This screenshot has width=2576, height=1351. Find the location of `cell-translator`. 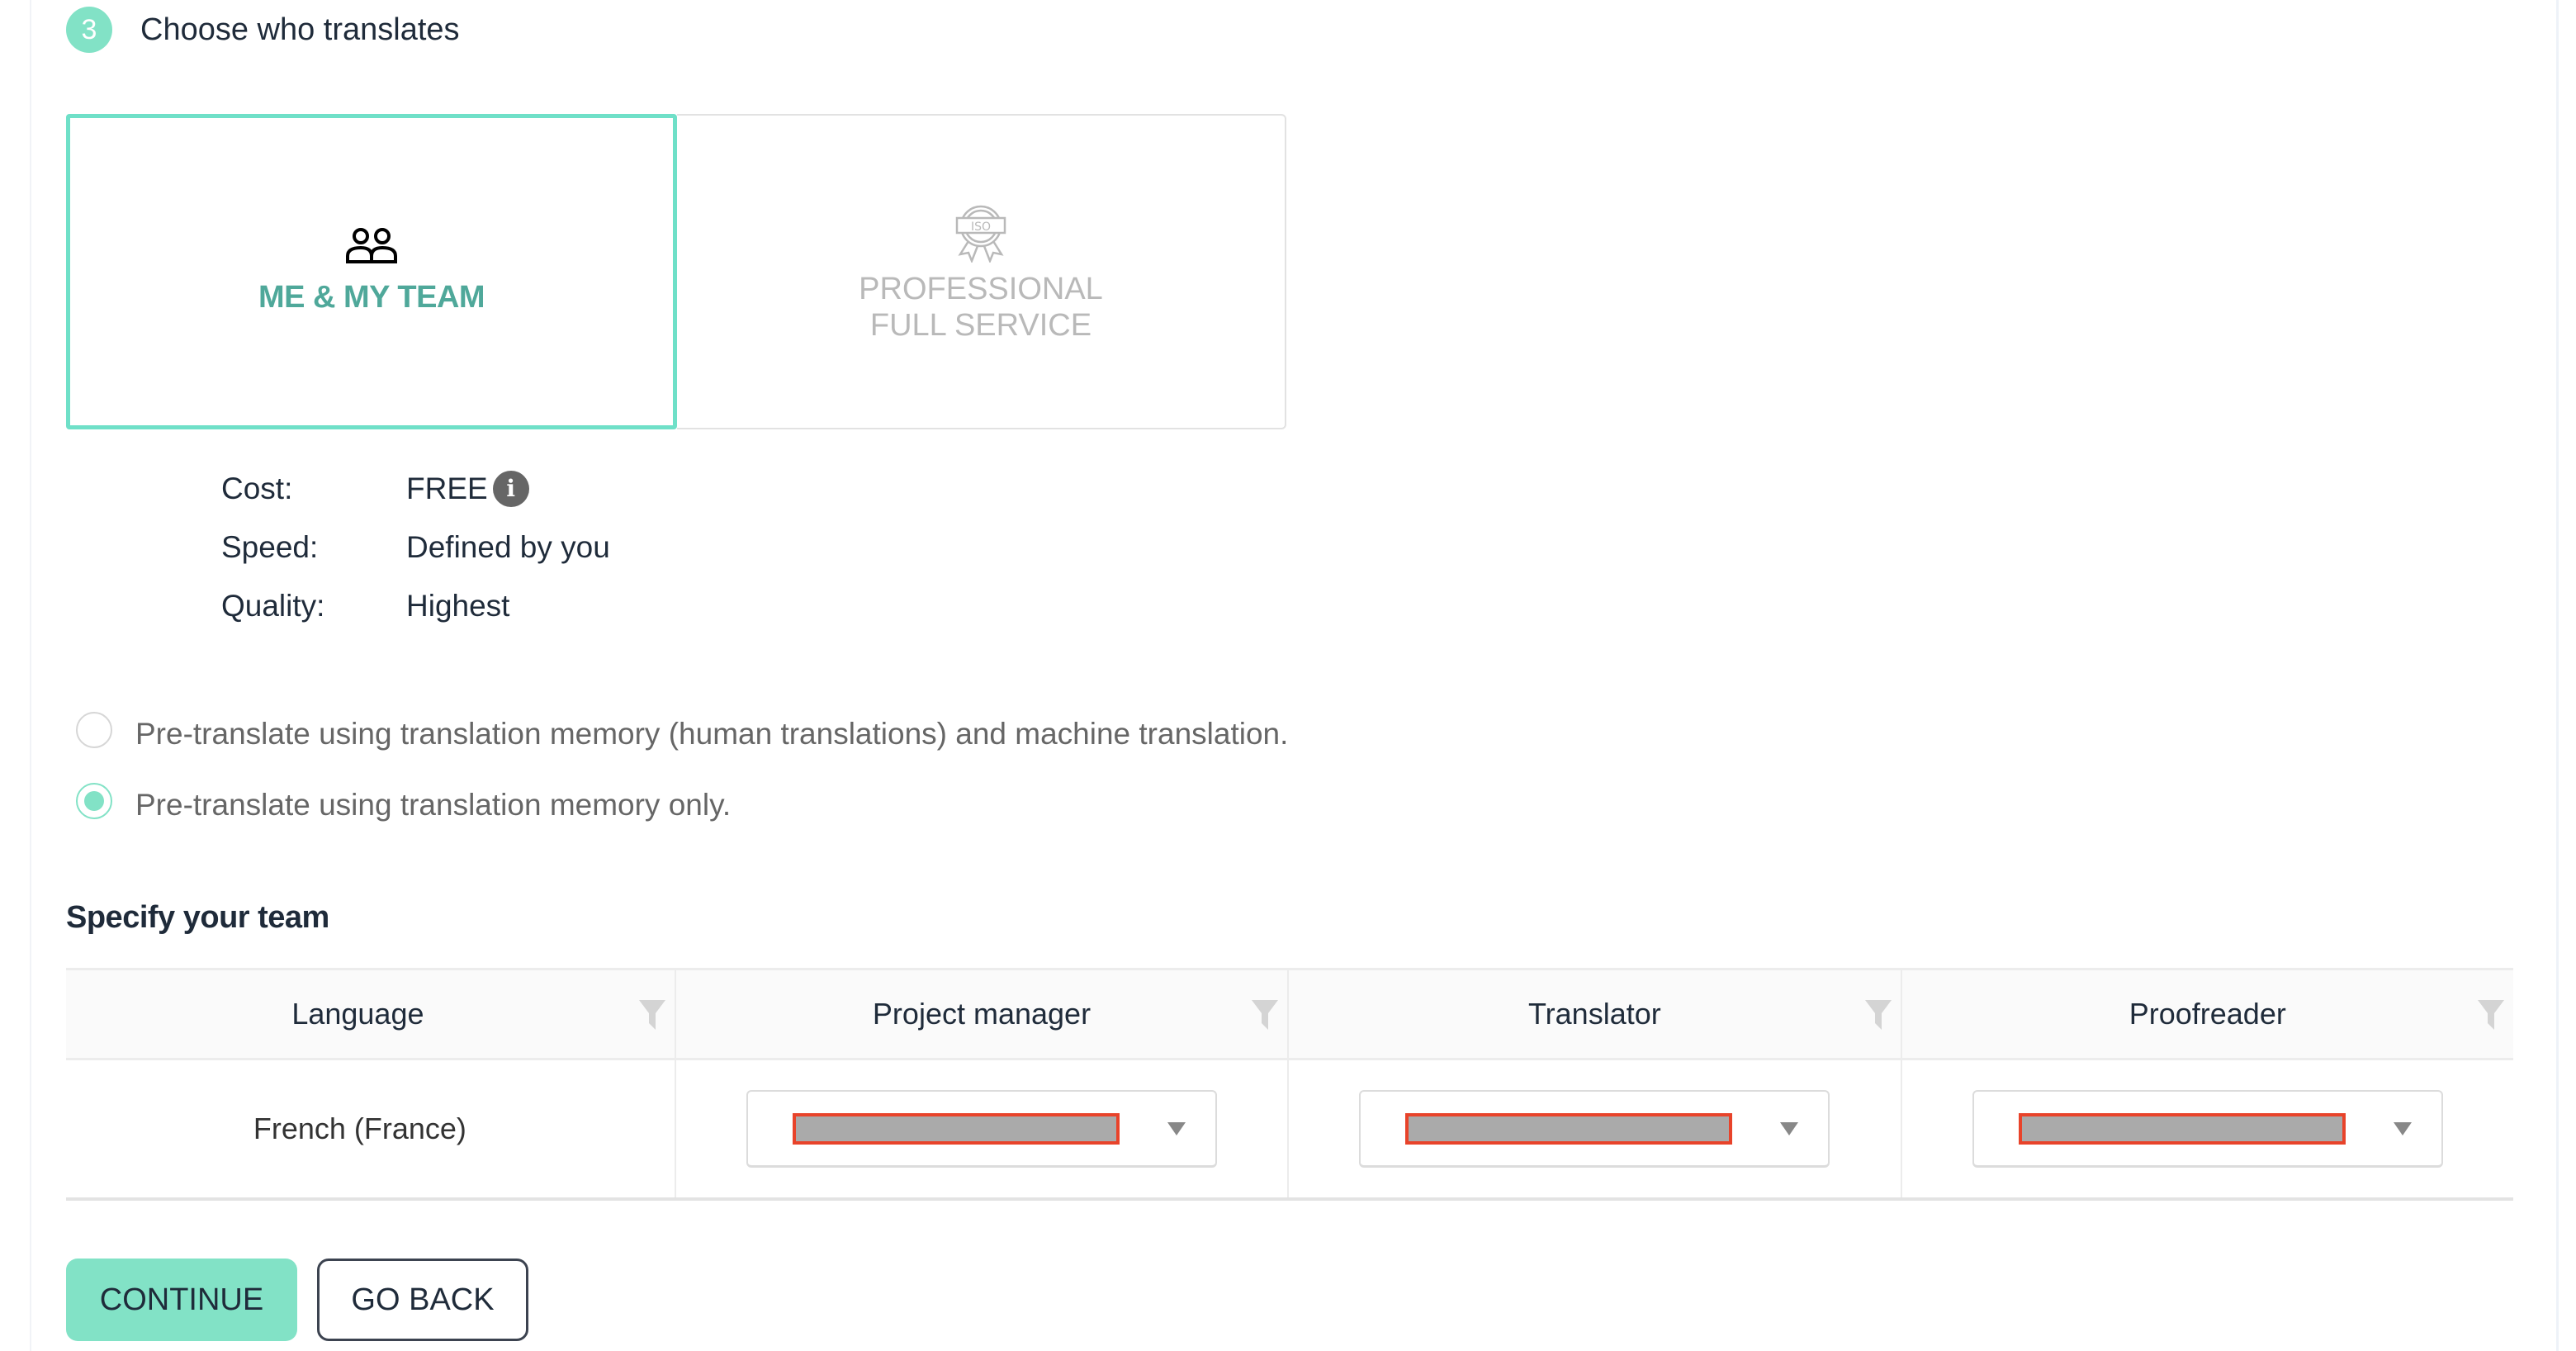

cell-translator is located at coordinates (1594, 1130).